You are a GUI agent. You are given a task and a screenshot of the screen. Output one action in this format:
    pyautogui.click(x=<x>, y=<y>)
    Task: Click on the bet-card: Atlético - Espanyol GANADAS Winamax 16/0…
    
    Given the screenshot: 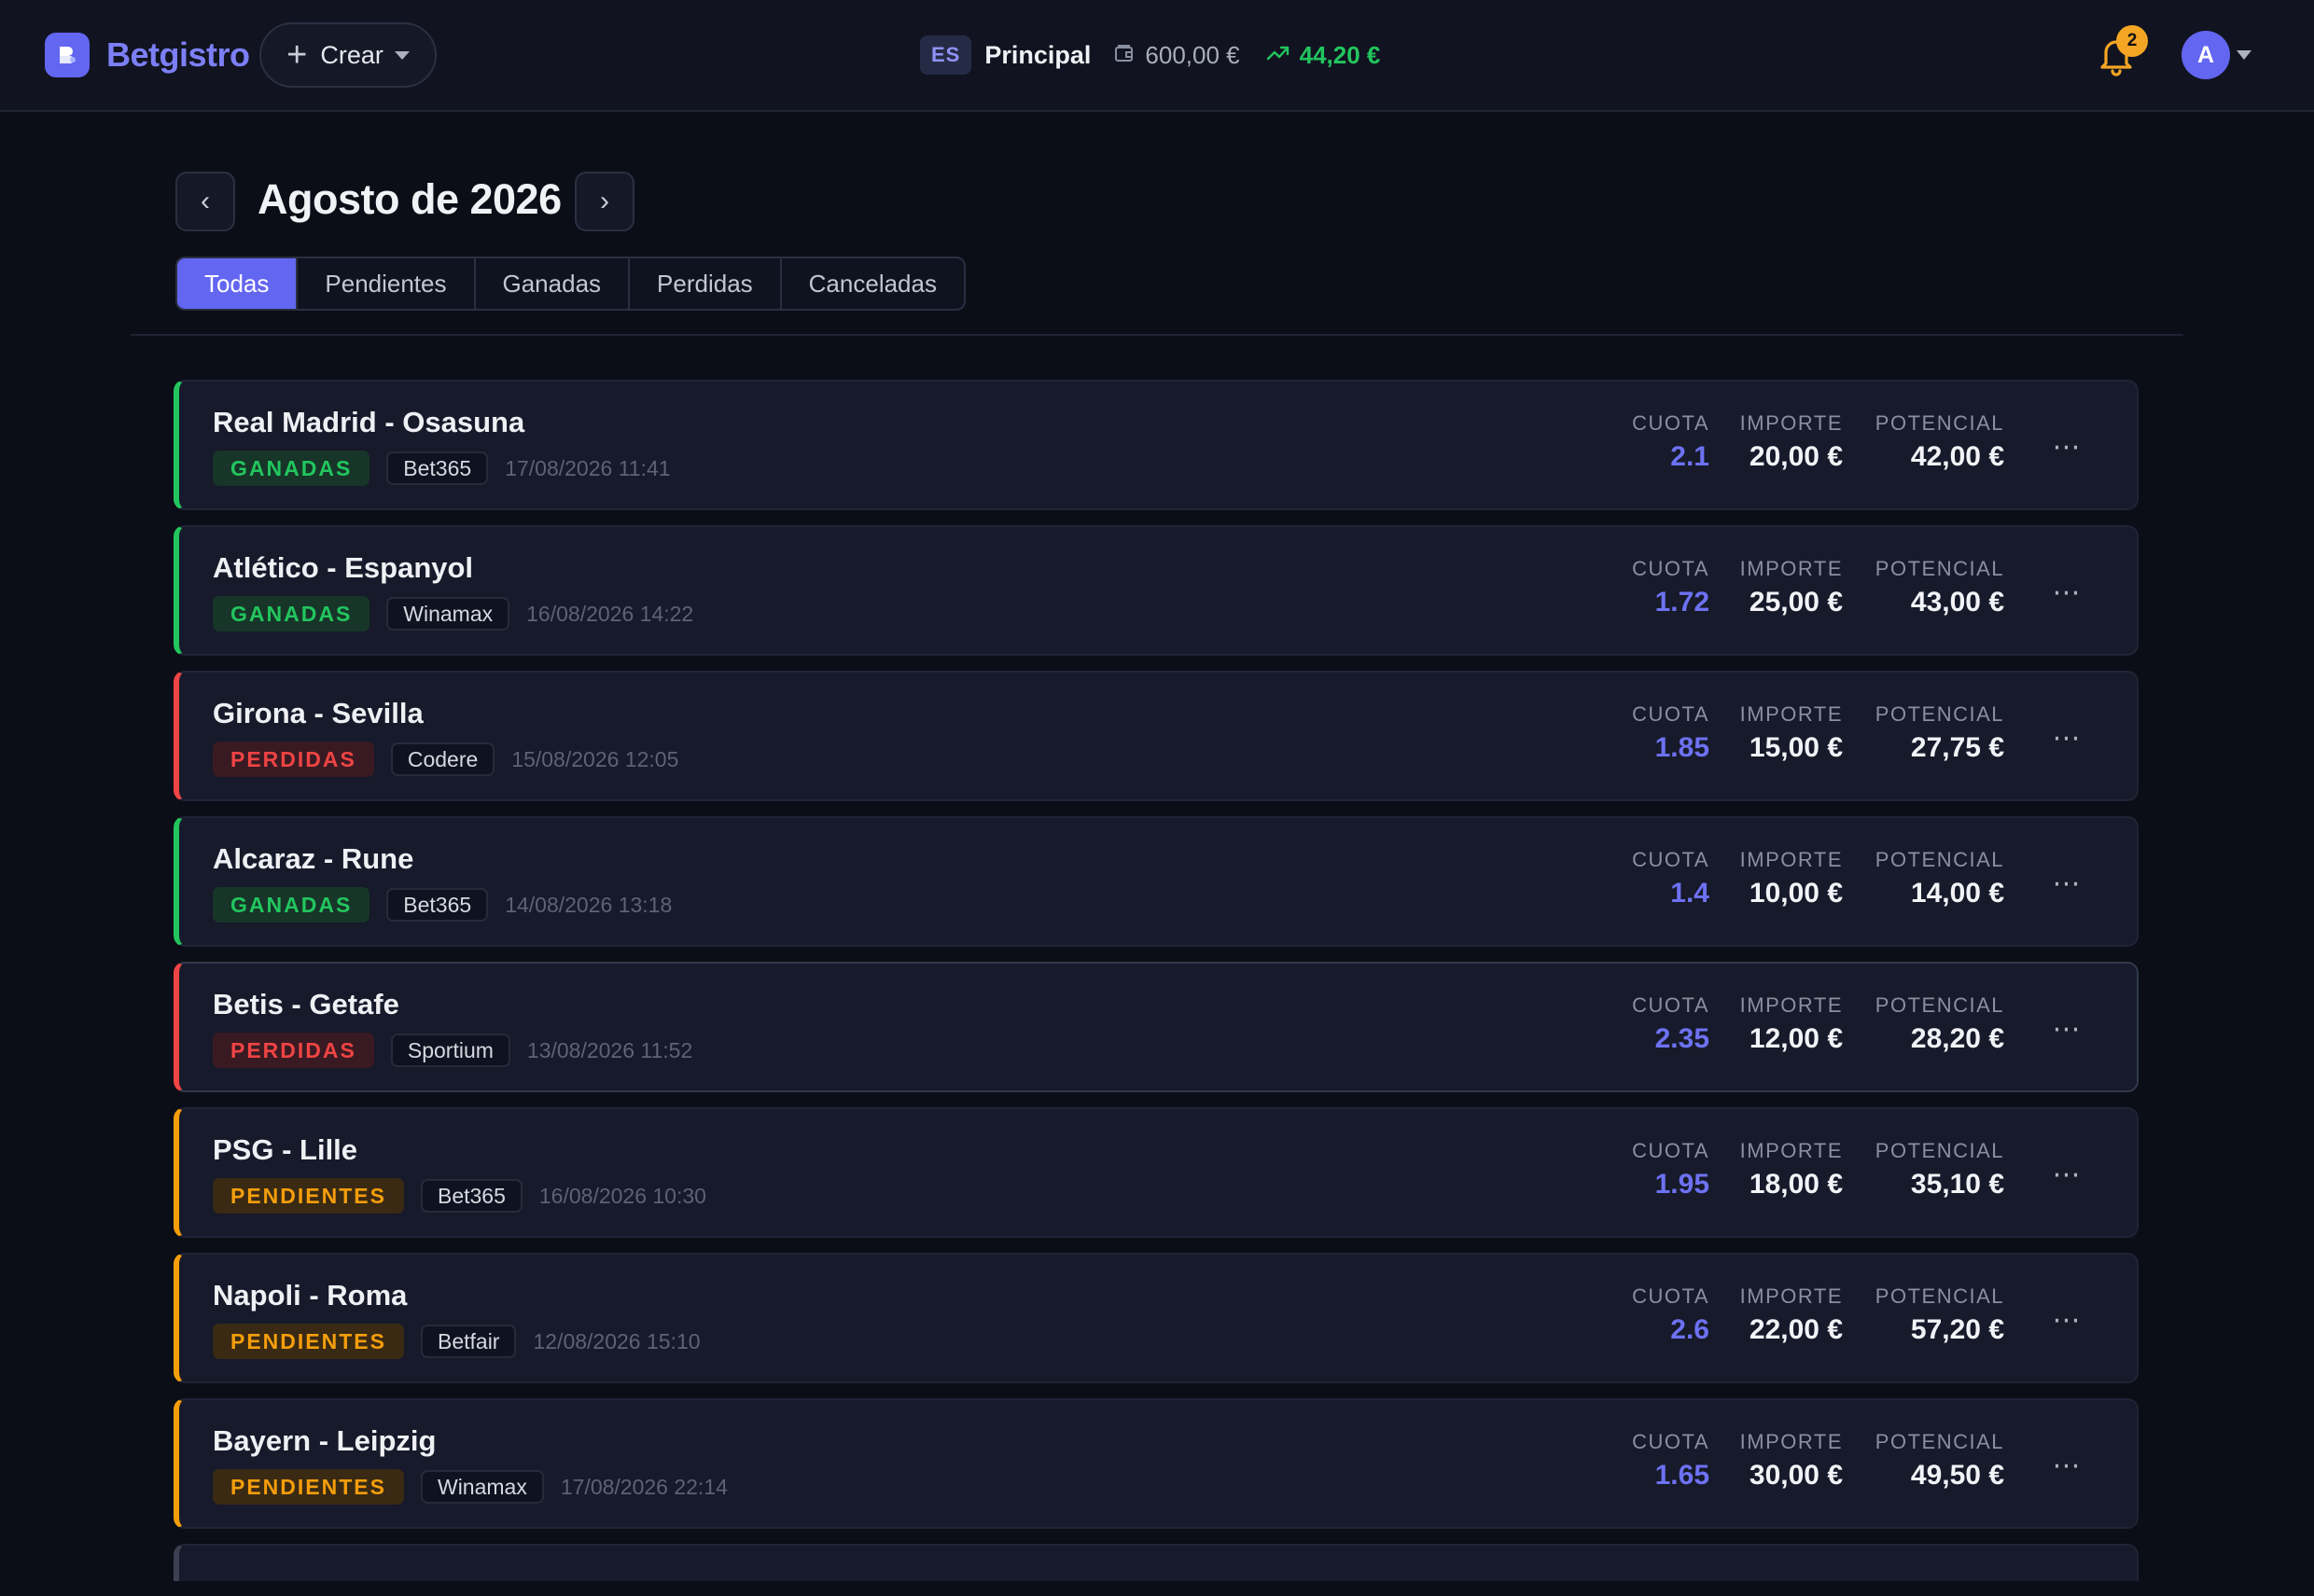 What is the action you would take?
    pyautogui.click(x=1157, y=590)
    